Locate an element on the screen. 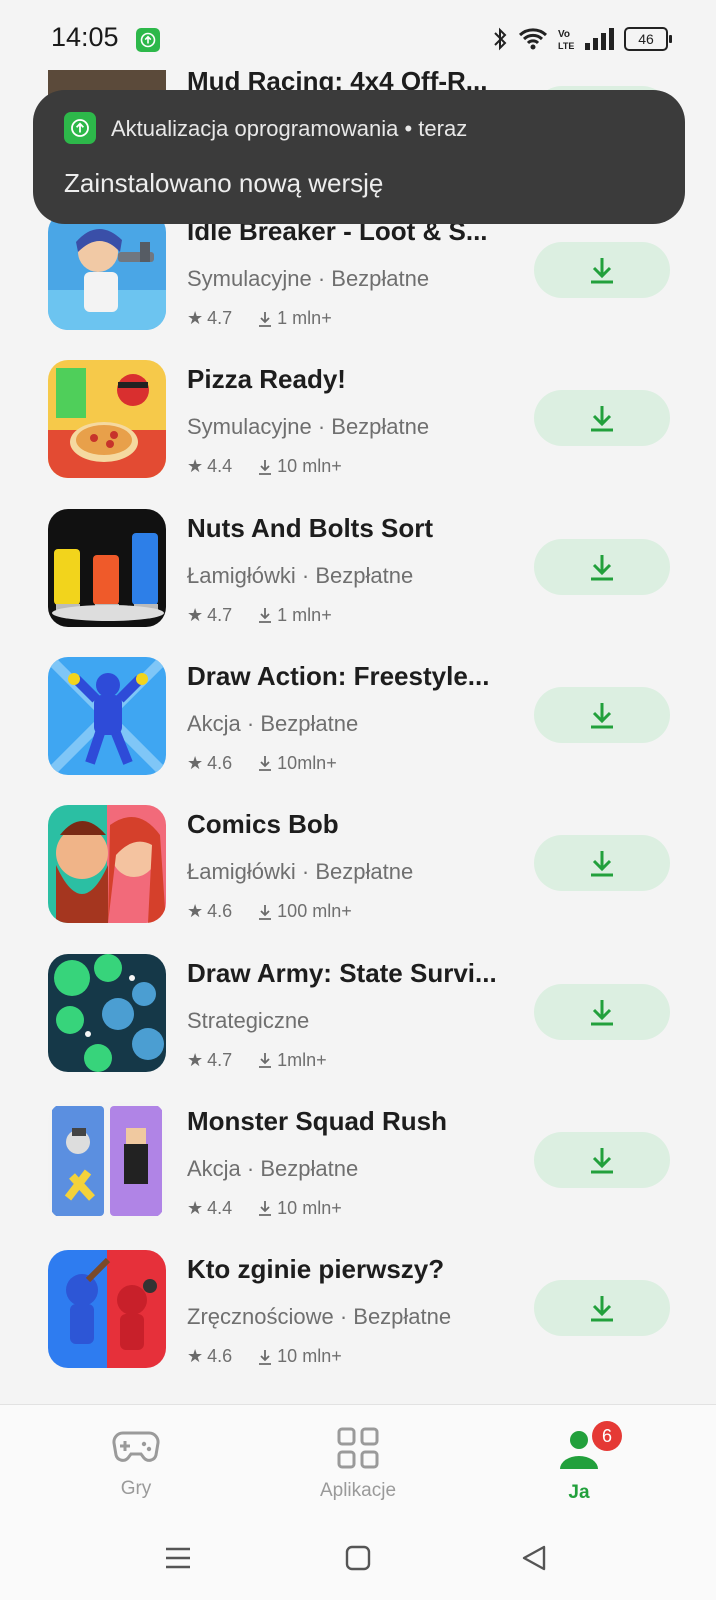 The image size is (716, 1600). nav-label-games: Gry is located at coordinates (136, 1488).